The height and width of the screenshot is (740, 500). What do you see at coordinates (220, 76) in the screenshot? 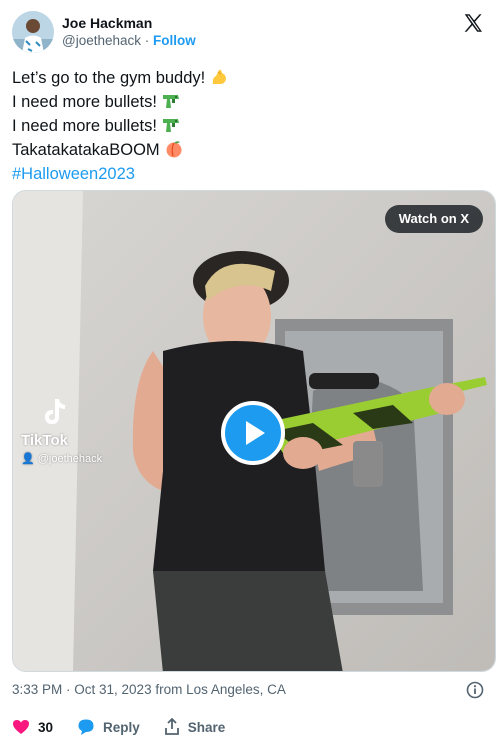
I see `flexed-biceps-emoji-icon` at bounding box center [220, 76].